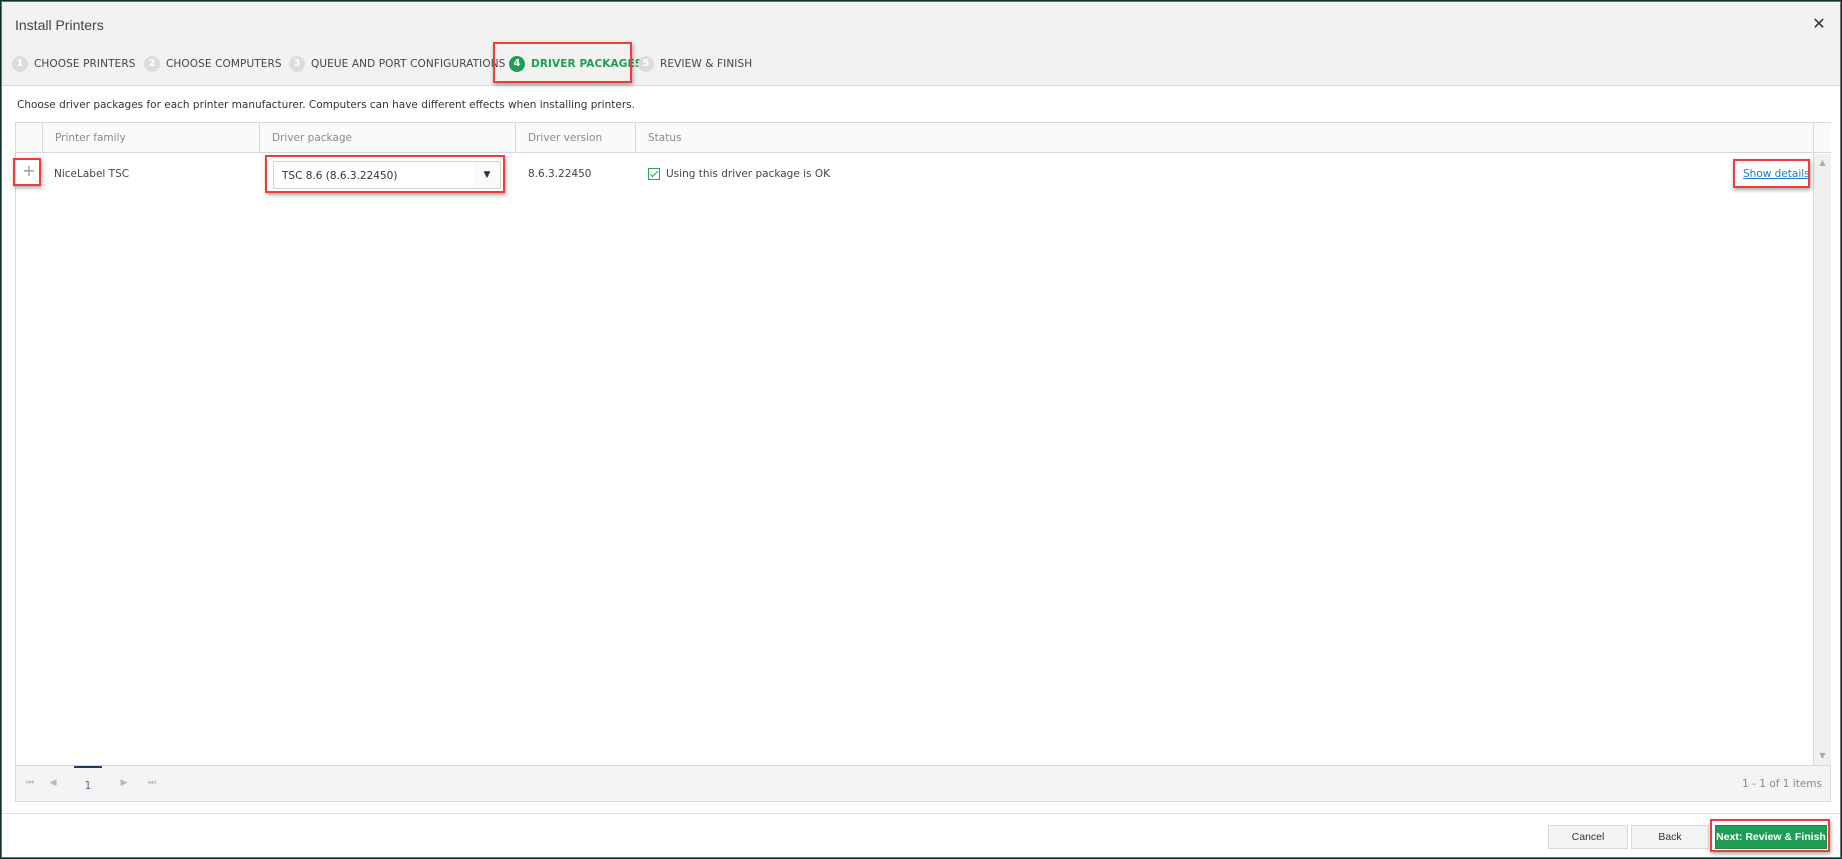 This screenshot has width=1842, height=859. Describe the element at coordinates (646, 64) in the screenshot. I see `step-badge: 5` at that location.